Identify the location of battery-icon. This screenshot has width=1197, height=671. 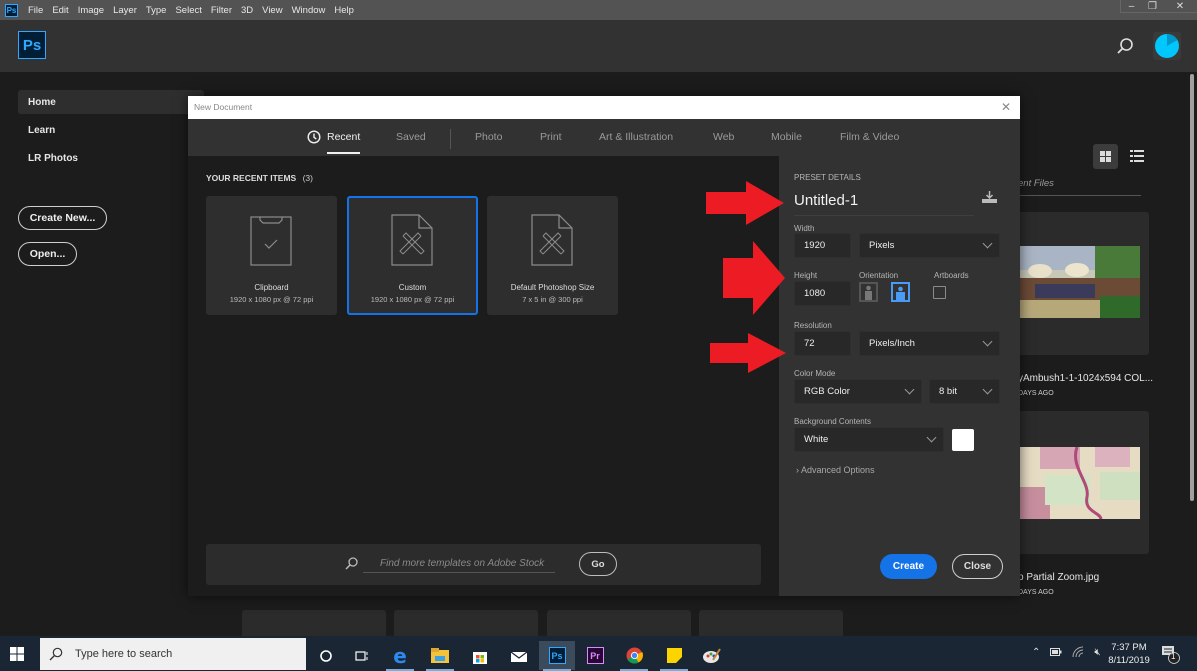
(1056, 652).